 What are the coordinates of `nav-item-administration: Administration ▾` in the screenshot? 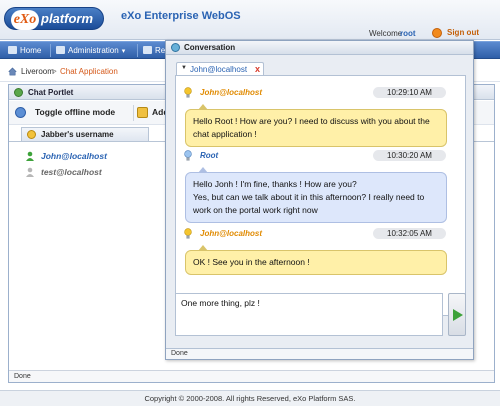 It's located at (90, 50).